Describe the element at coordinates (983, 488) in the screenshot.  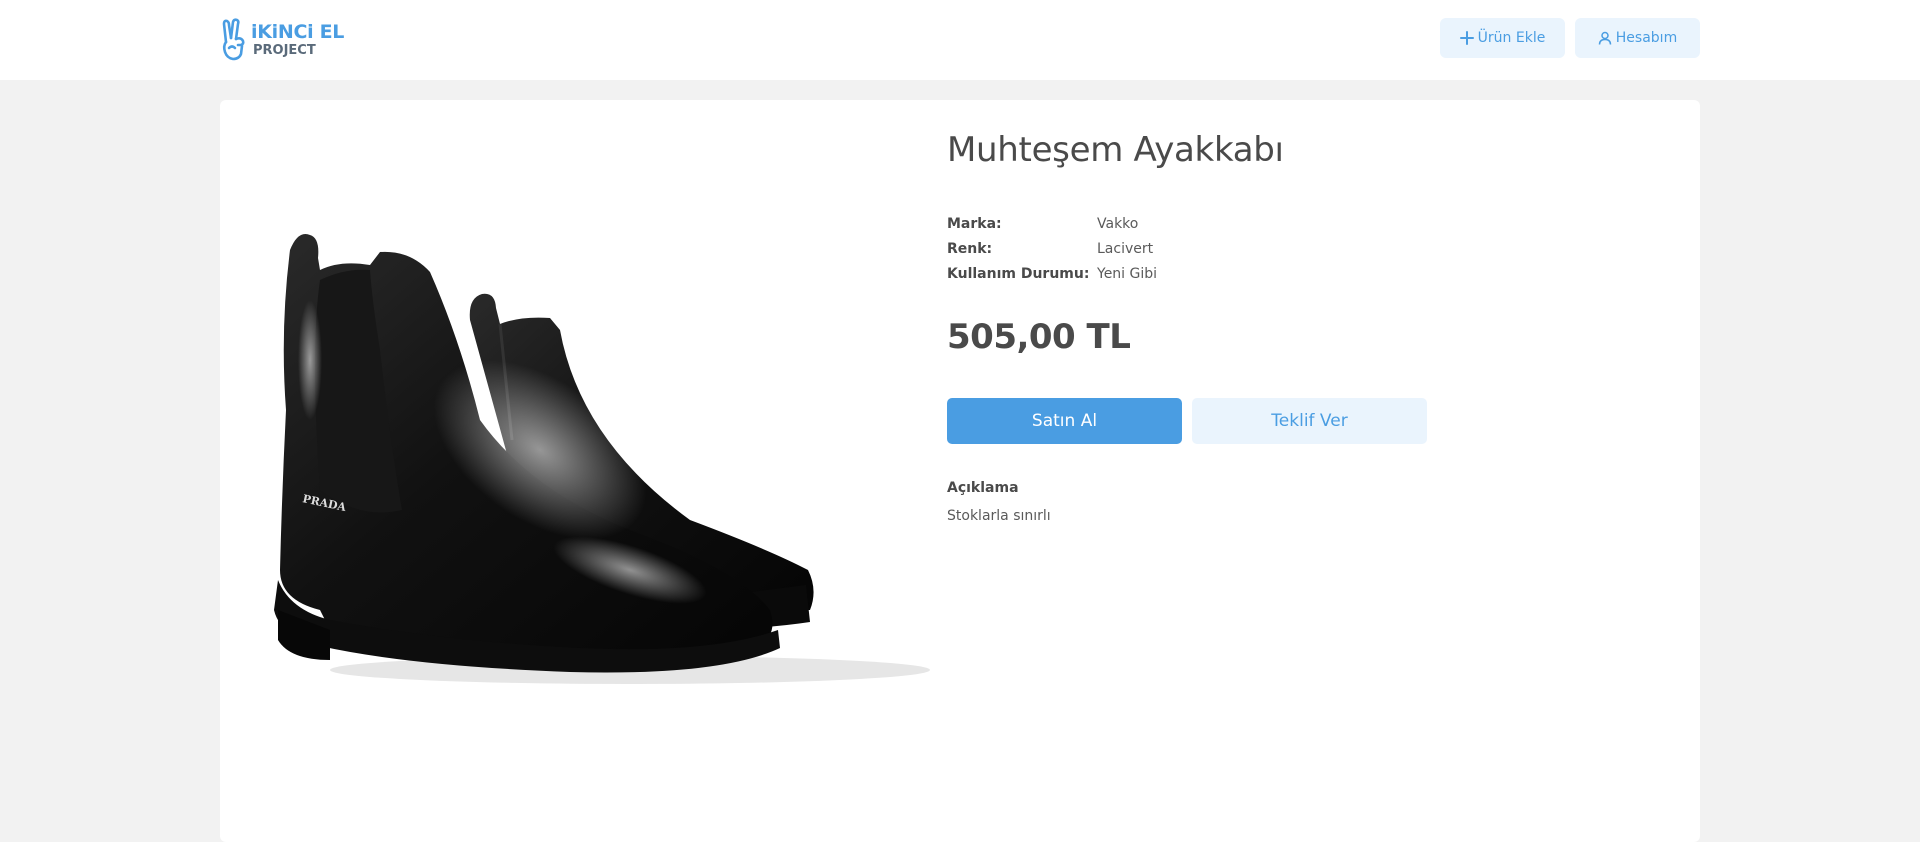
I see `description-title: Açıklama` at that location.